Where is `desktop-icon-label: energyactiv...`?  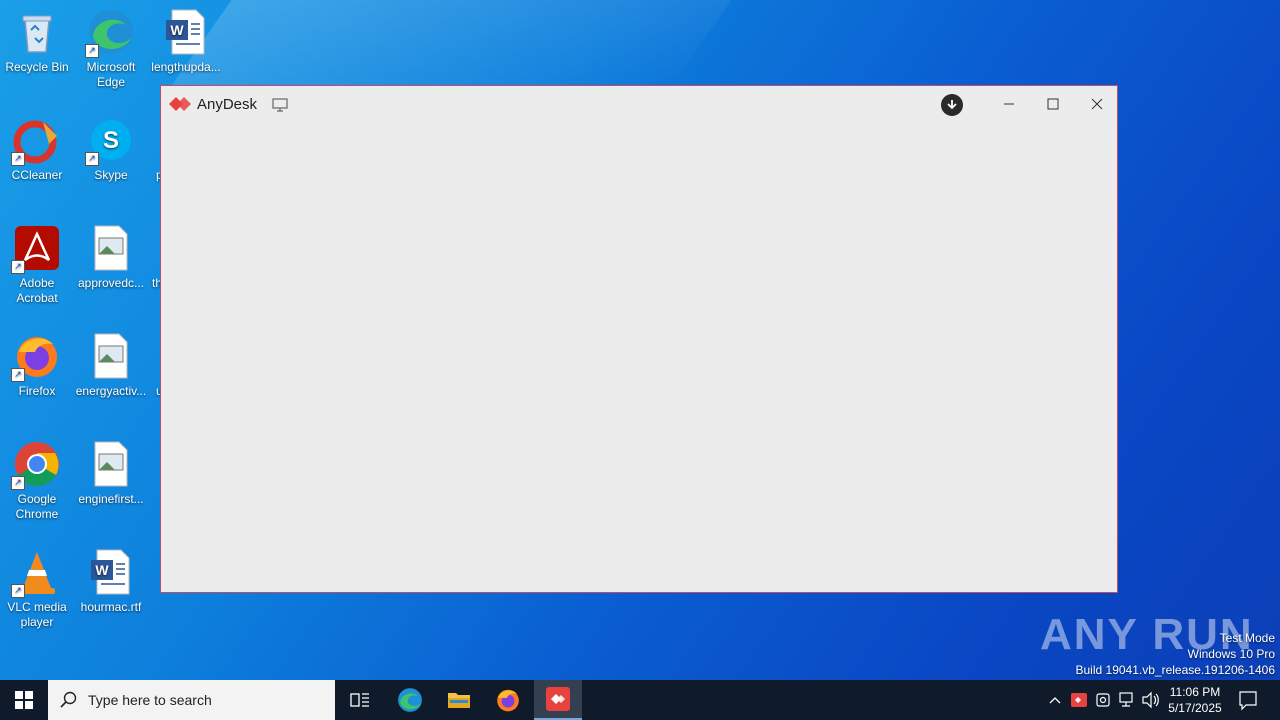
desktop-icon-label: energyactiv... is located at coordinates (111, 391).